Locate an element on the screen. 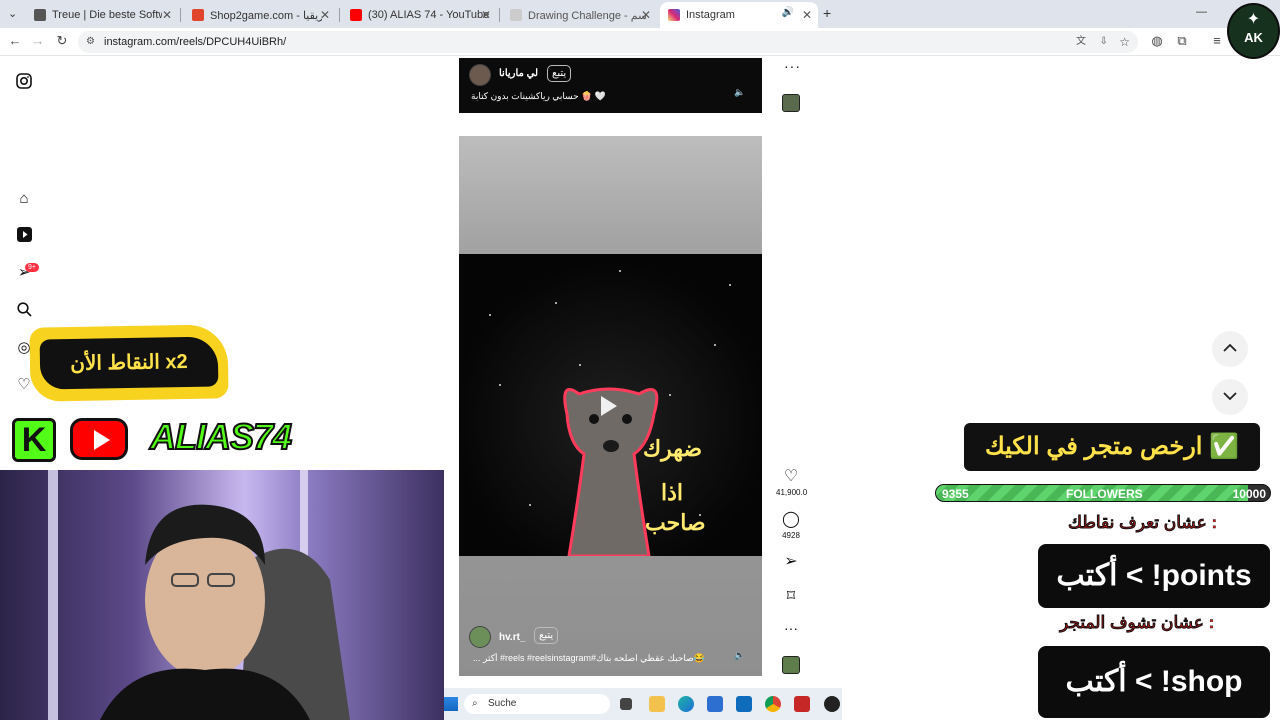 This screenshot has height=720, width=1280. followers-label: FOLLOWERS is located at coordinates (1104, 494).